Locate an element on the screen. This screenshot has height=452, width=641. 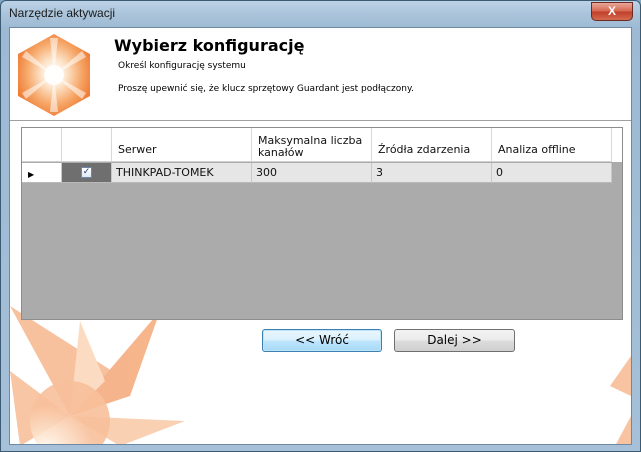
row-select-cell: ✓ is located at coordinates (87, 173).